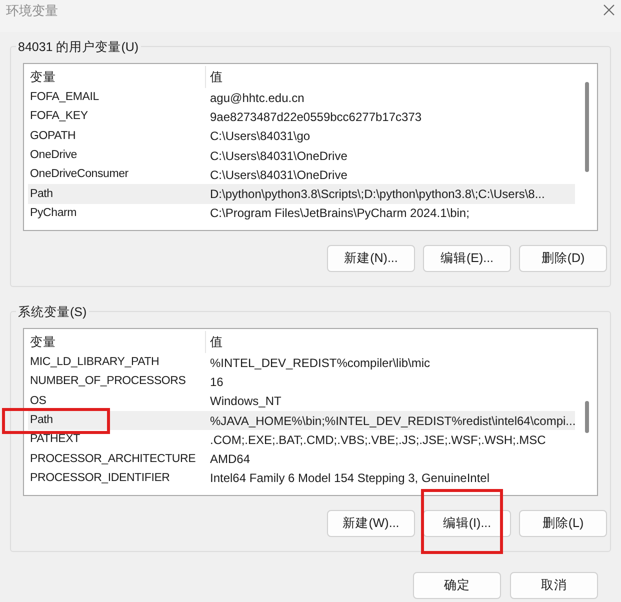  What do you see at coordinates (315, 117) in the screenshot?
I see `variable-value: 9ae8273487d22e0559bcc6277b17c373` at bounding box center [315, 117].